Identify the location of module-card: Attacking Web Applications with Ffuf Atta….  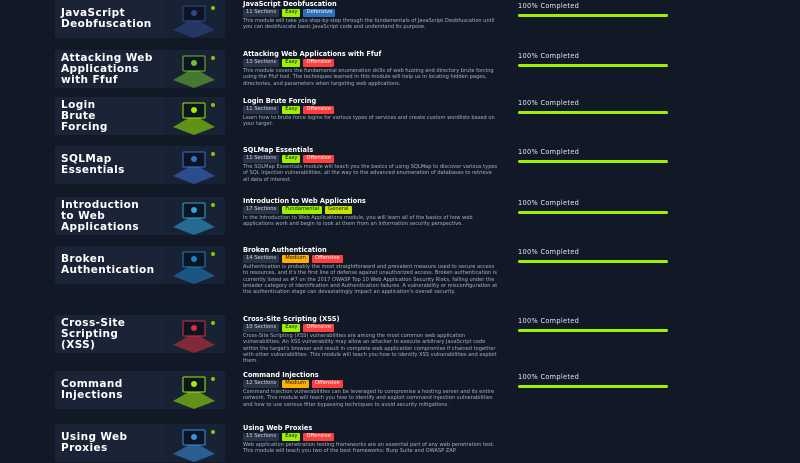
(427, 69).